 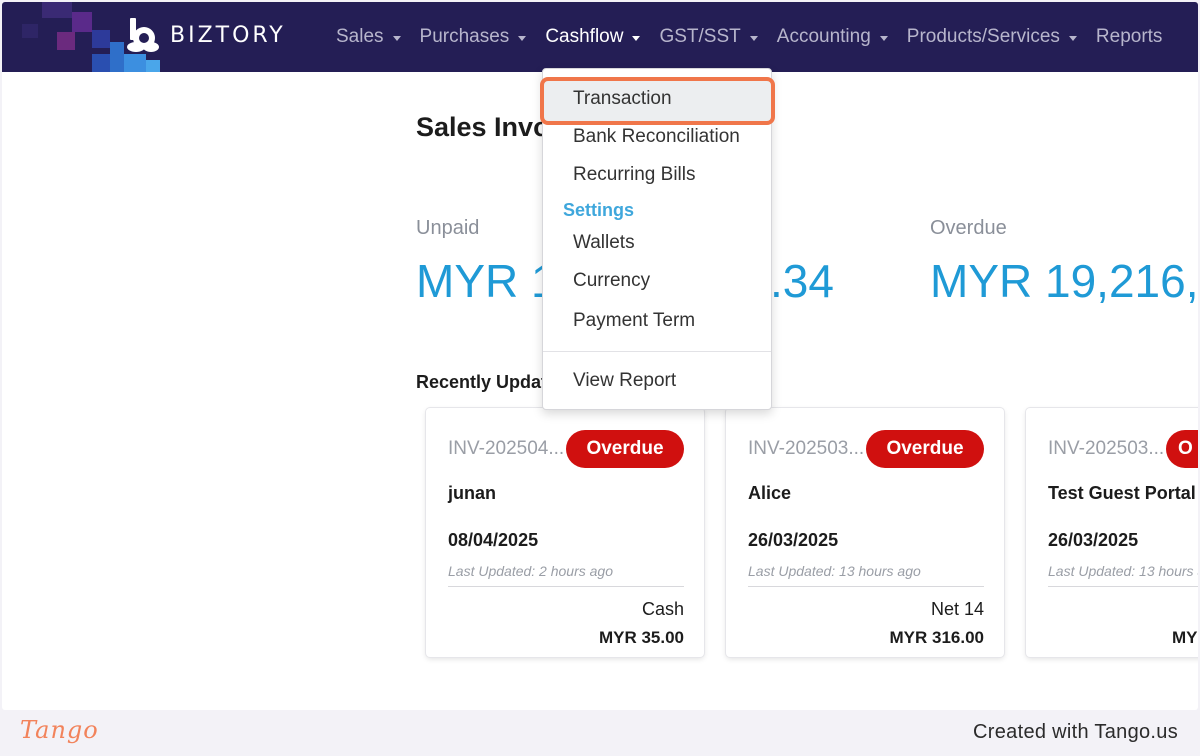 What do you see at coordinates (464, 36) in the screenshot?
I see `nav-label: Purchases` at bounding box center [464, 36].